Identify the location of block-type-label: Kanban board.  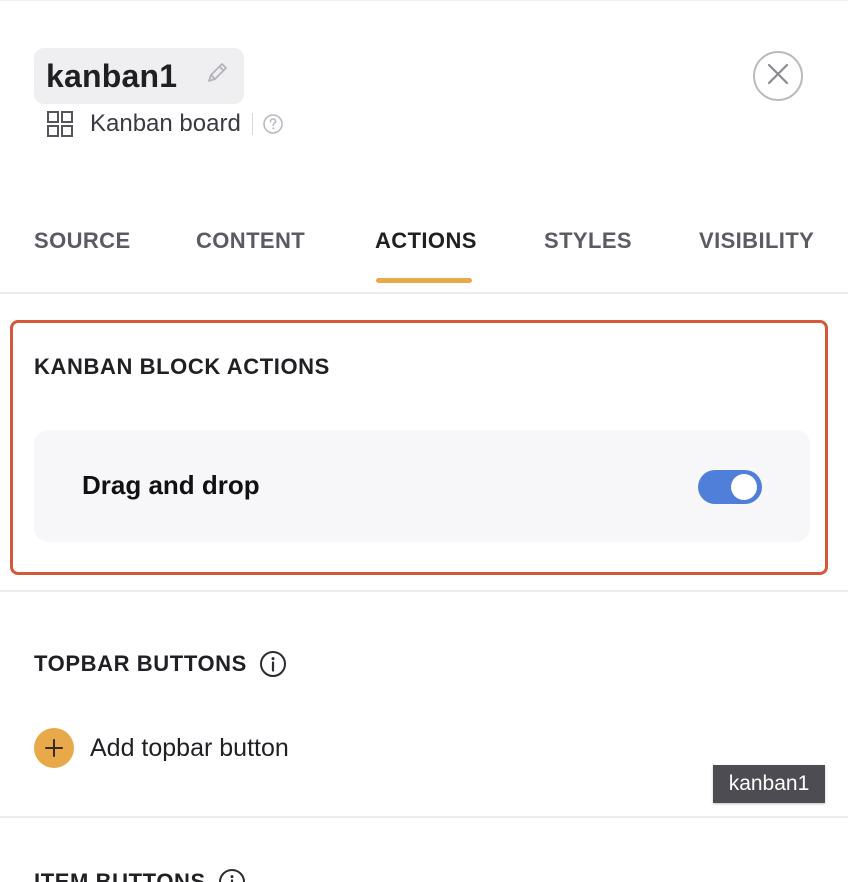
(165, 123).